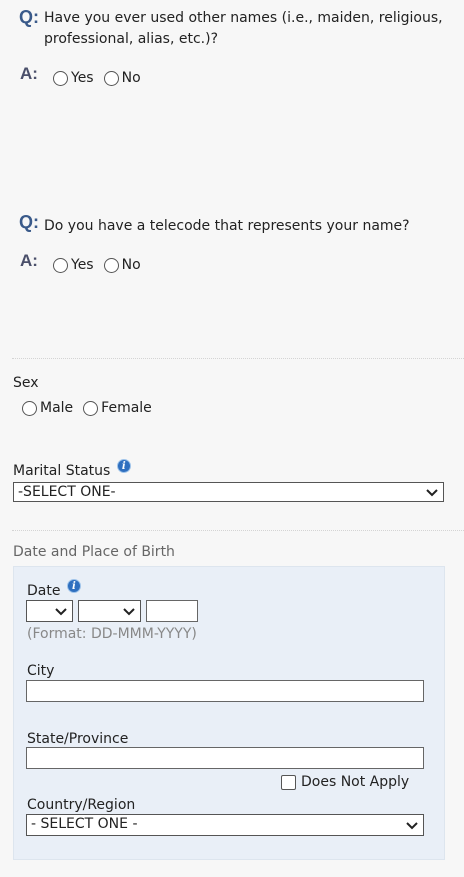 The width and height of the screenshot is (464, 877). I want to click on birth-section-title: Date and Place of Birth, so click(94, 552).